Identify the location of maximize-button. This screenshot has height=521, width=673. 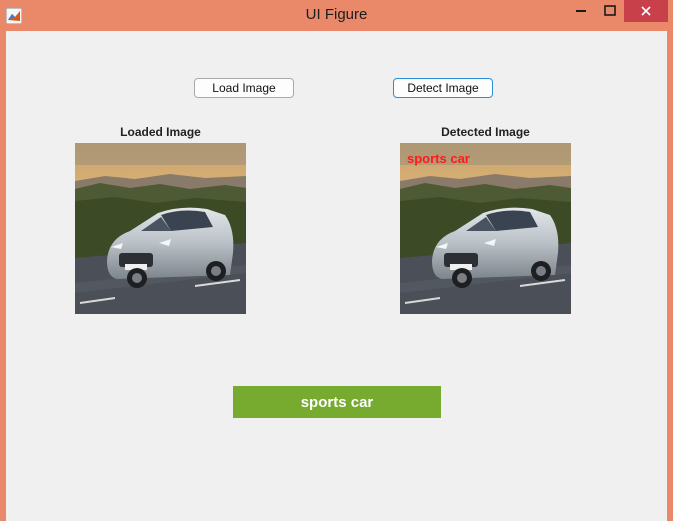
(610, 11).